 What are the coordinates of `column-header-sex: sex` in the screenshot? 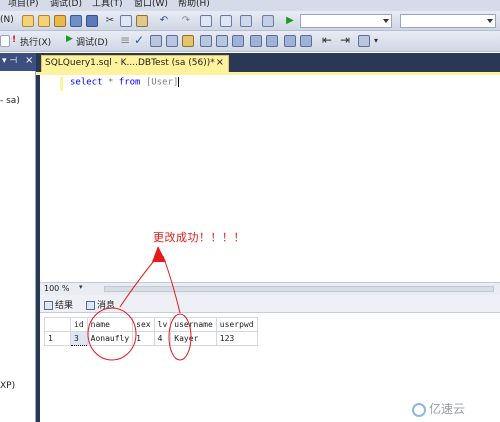 It's located at (143, 324).